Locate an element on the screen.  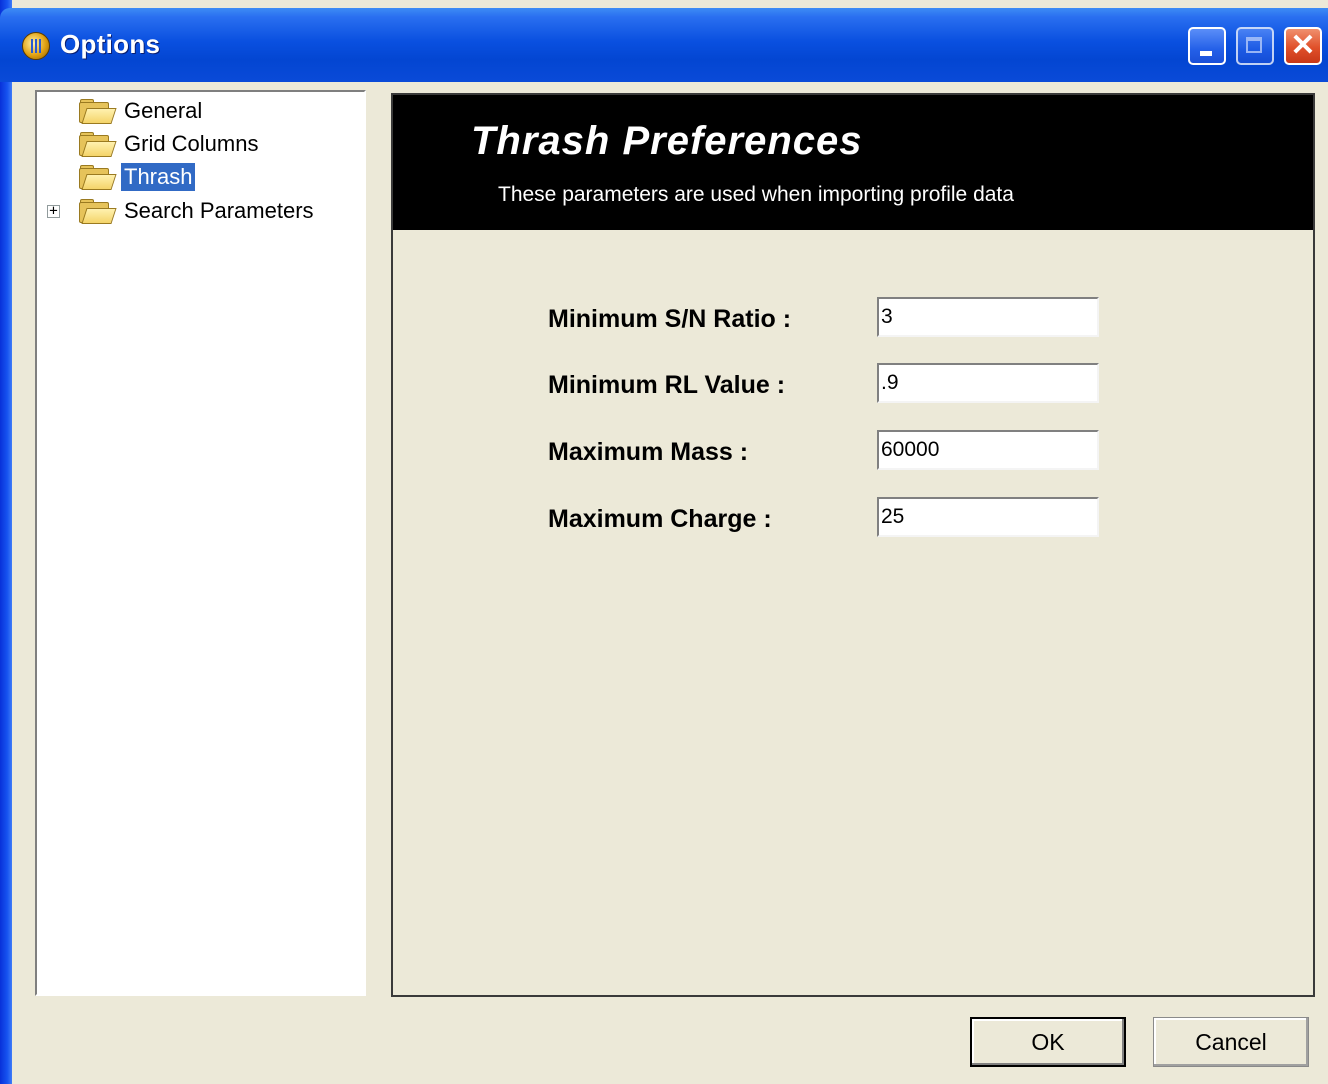
title-bar: Options ✕ is located at coordinates (664, 45).